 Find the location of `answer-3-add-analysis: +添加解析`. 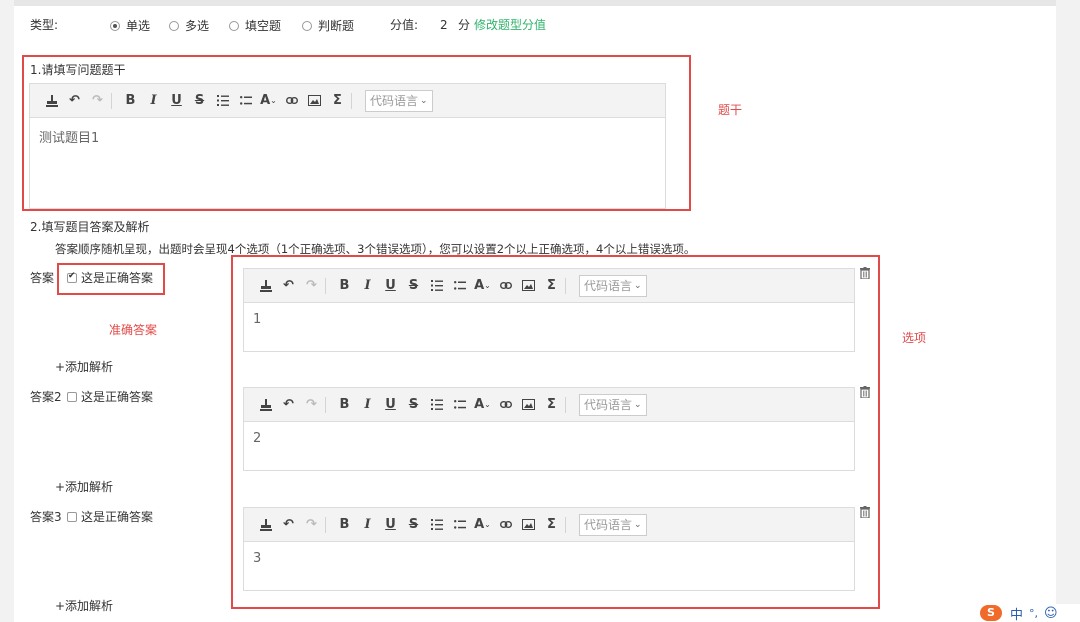

answer-3-add-analysis: +添加解析 is located at coordinates (84, 605).